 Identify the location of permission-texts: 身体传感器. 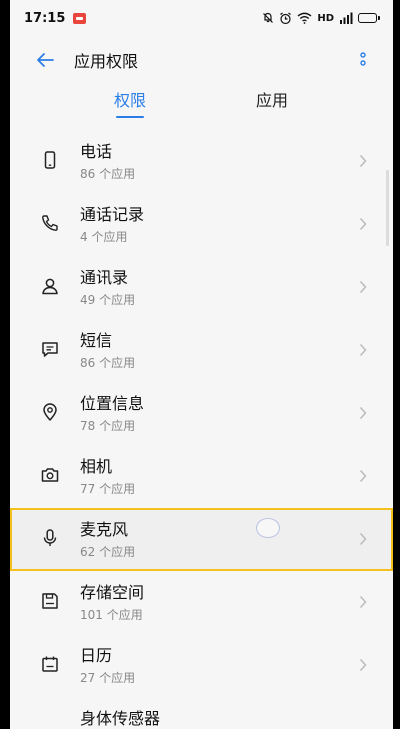
(120, 718).